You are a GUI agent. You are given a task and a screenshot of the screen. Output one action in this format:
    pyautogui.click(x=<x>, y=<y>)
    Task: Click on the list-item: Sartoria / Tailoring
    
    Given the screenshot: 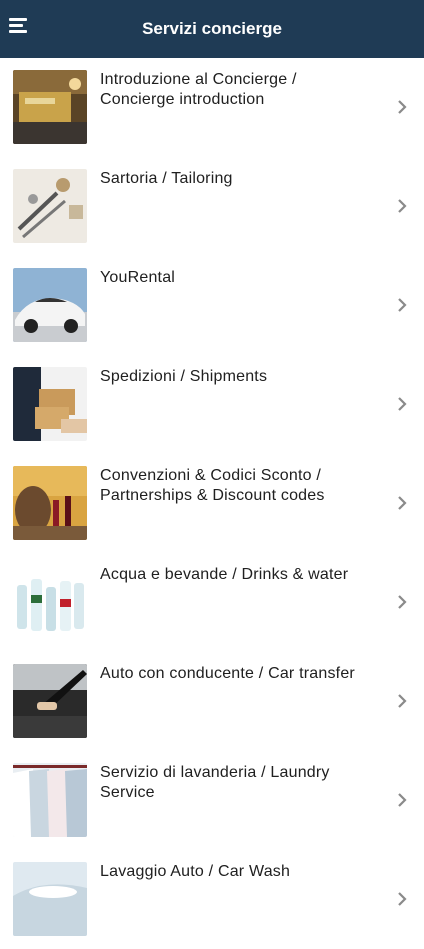 What is the action you would take?
    pyautogui.click(x=212, y=206)
    